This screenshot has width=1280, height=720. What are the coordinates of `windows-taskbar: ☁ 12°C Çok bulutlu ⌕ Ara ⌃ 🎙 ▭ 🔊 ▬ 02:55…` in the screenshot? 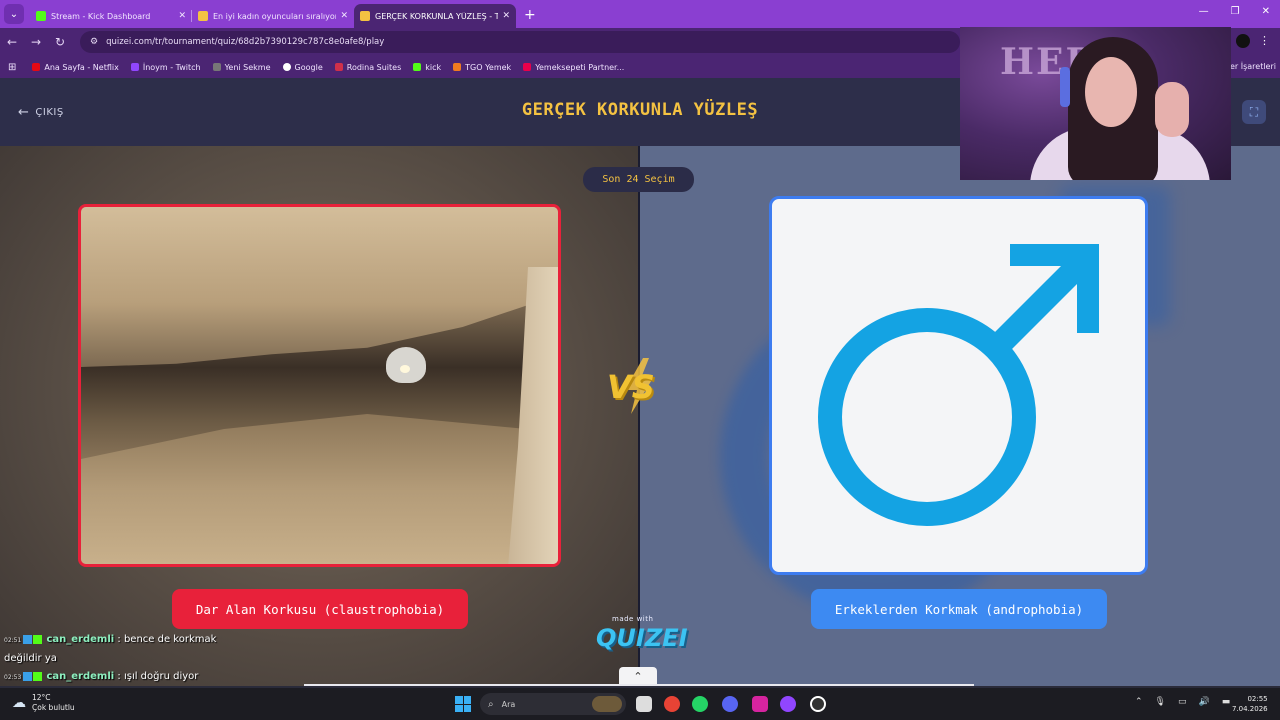 It's located at (640, 704).